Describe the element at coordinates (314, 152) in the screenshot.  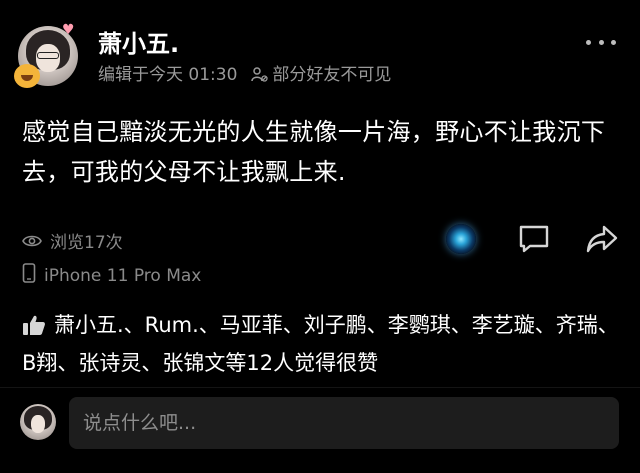
I see `post-content: 感觉自己黯淡无光的人生就像一片海，野心不让我沉下去，可我的父母不让我飘上来.` at that location.